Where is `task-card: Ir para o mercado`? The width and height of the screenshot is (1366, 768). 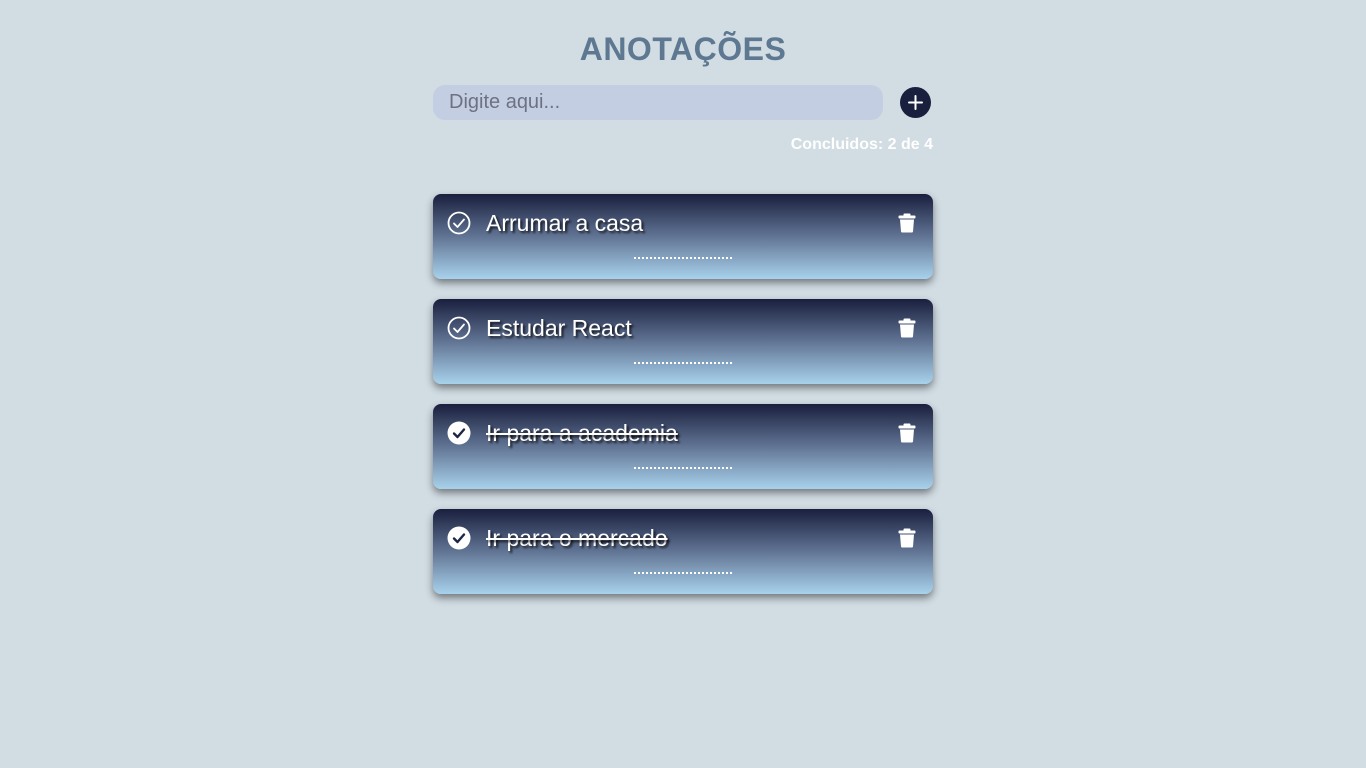
task-card: Ir para o mercado is located at coordinates (683, 551).